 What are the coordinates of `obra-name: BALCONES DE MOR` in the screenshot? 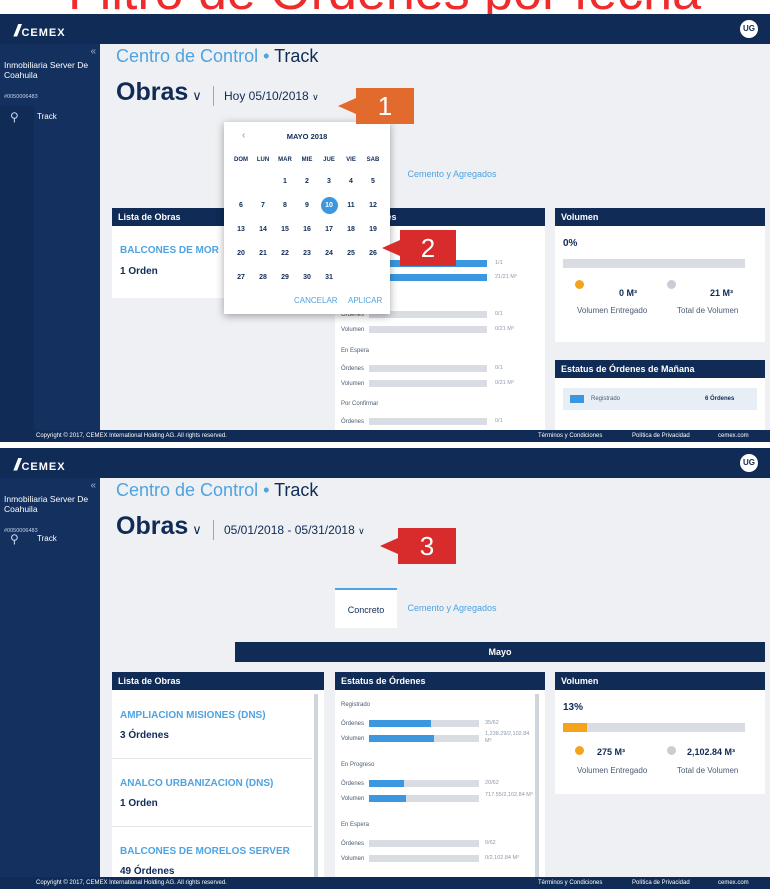 It's located at (169, 250).